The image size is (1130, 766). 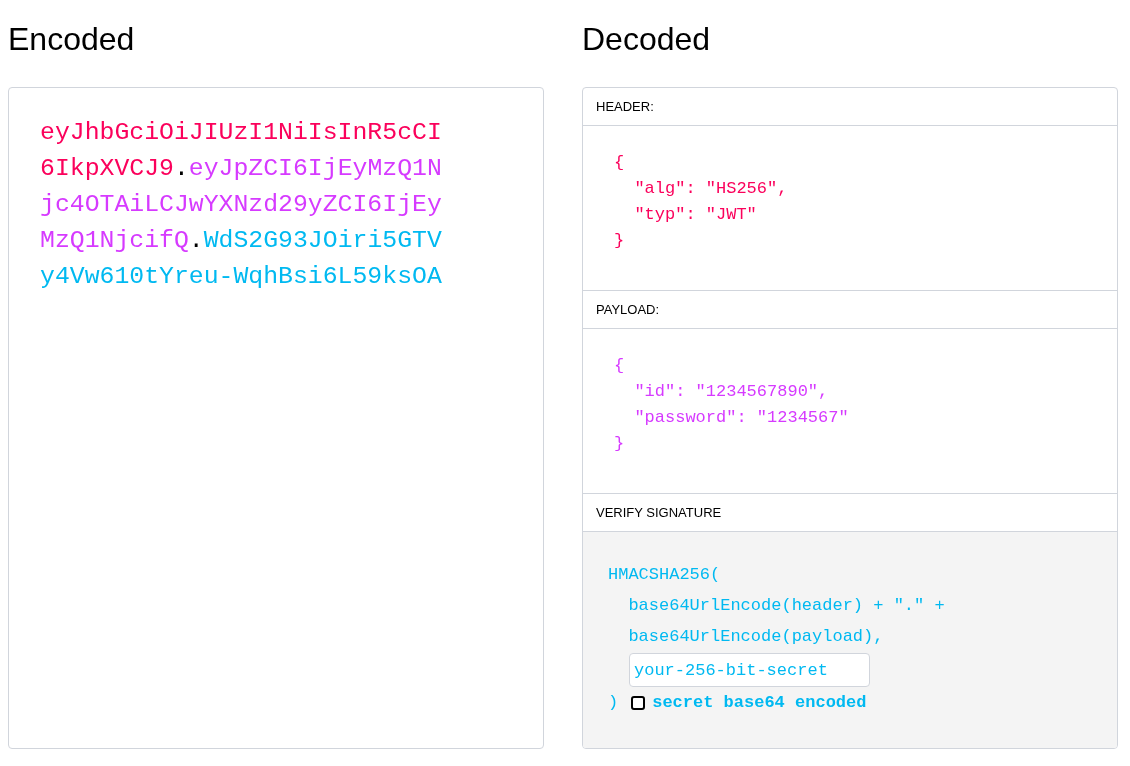 I want to click on checkbox, so click(x=638, y=703).